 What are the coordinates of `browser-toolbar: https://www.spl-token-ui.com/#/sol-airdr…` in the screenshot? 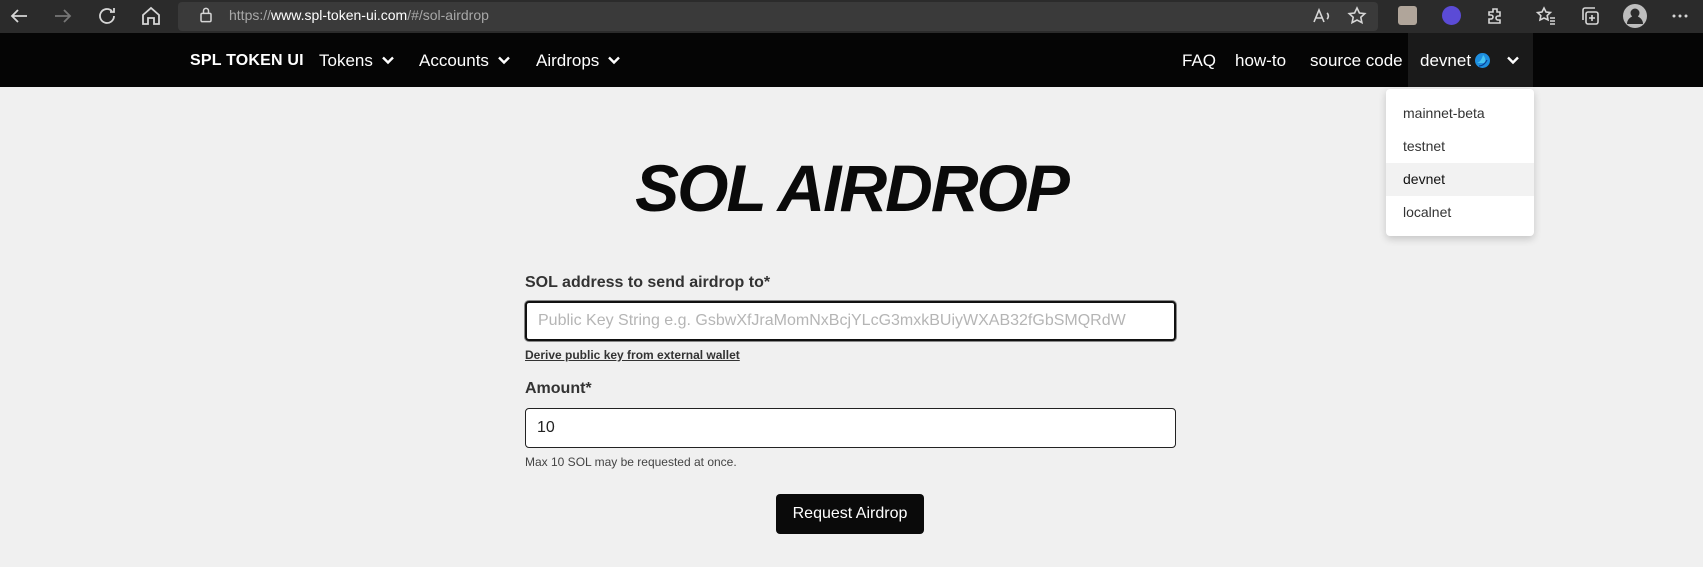 It's located at (851, 16).